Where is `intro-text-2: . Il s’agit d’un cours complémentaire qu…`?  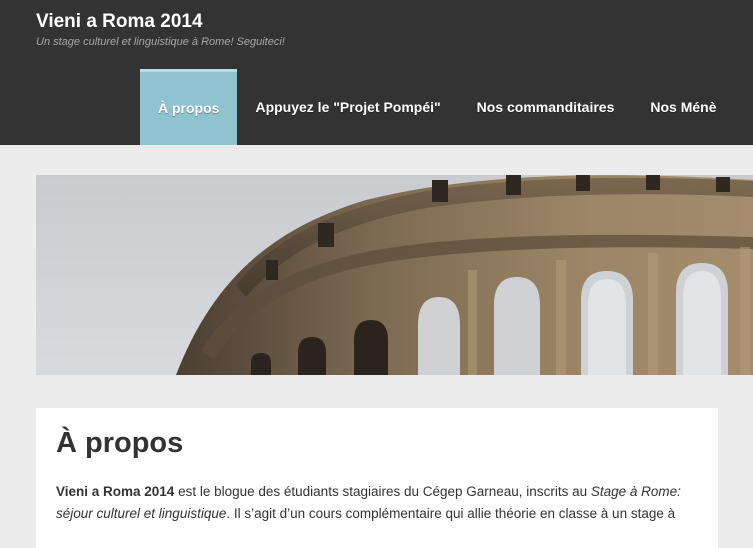 intro-text-2: . Il s’agit d’un cours complémentaire qu… is located at coordinates (451, 513).